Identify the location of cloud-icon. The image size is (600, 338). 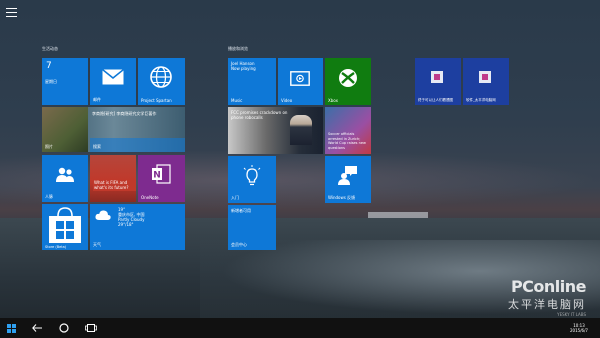
(103, 215).